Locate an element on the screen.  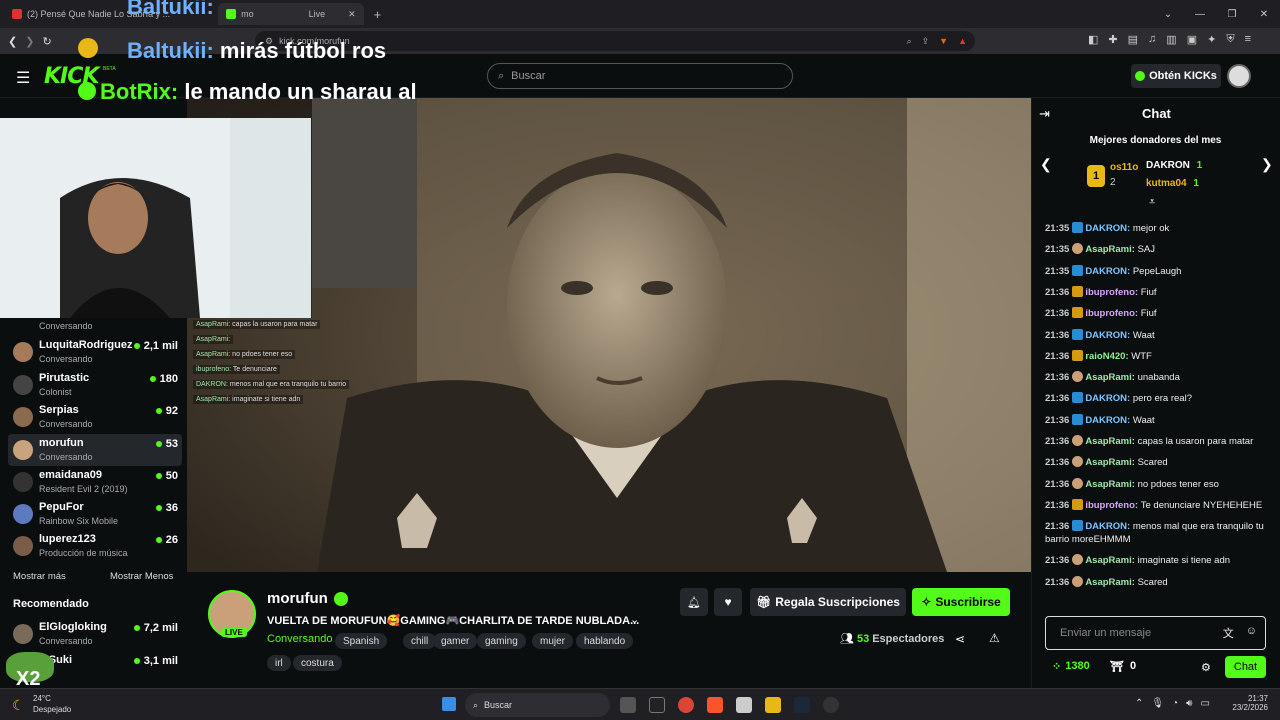
close-tab-icon: ✕ is located at coordinates (352, 14).